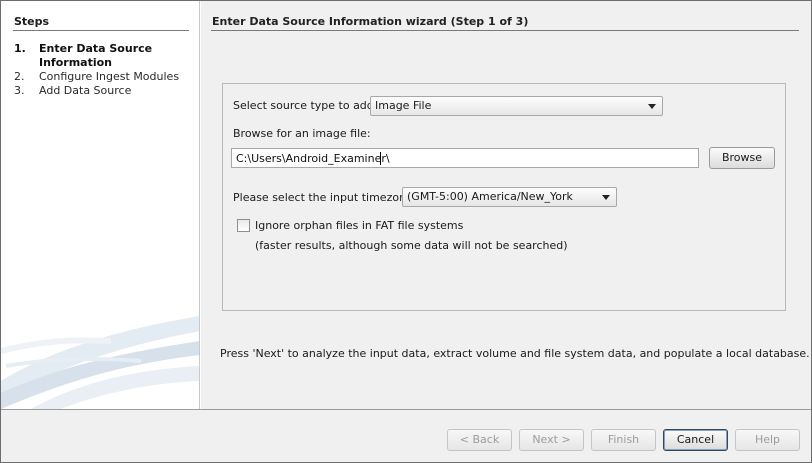  What do you see at coordinates (767, 440) in the screenshot?
I see `help-button: Help` at bounding box center [767, 440].